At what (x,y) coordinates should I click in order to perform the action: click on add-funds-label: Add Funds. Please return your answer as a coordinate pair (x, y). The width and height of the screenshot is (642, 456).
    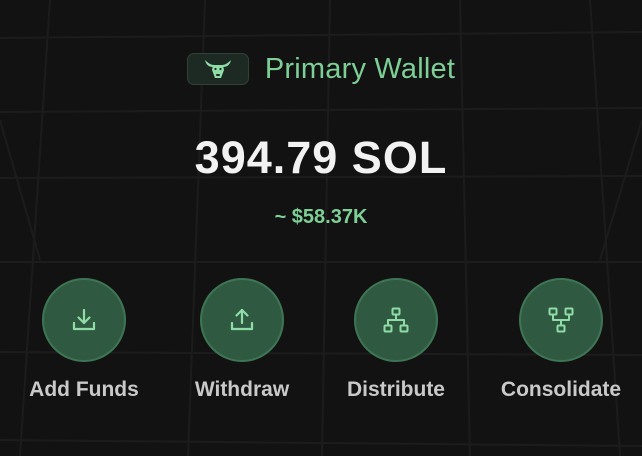
    Looking at the image, I should click on (84, 389).